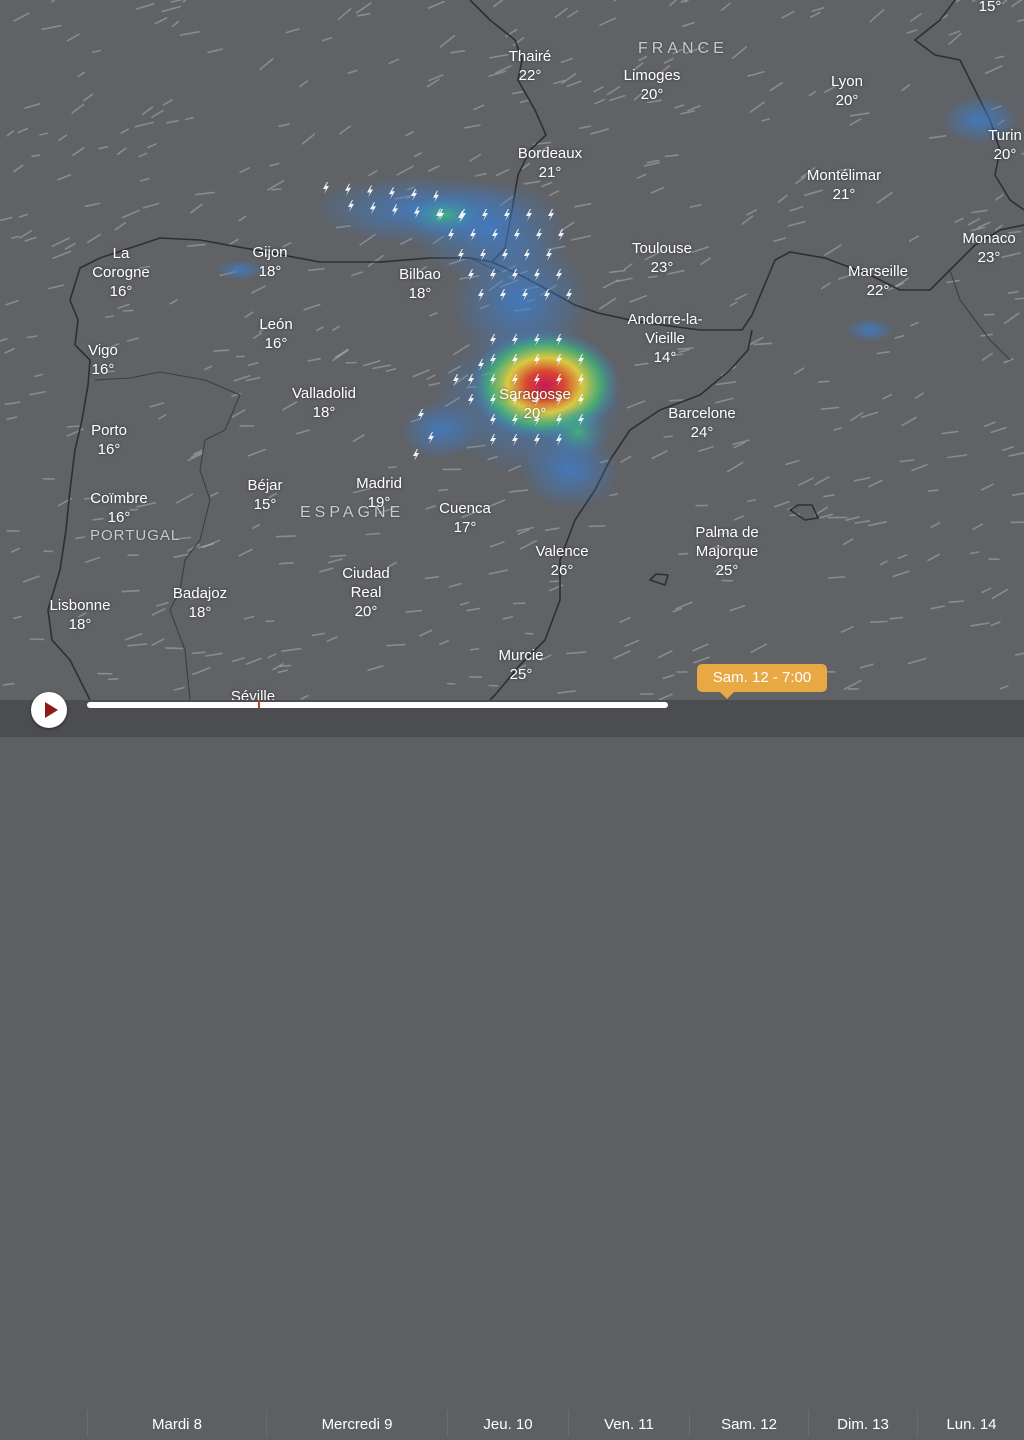  I want to click on city-andorre: Andorre-la- Vieille14°, so click(665, 338).